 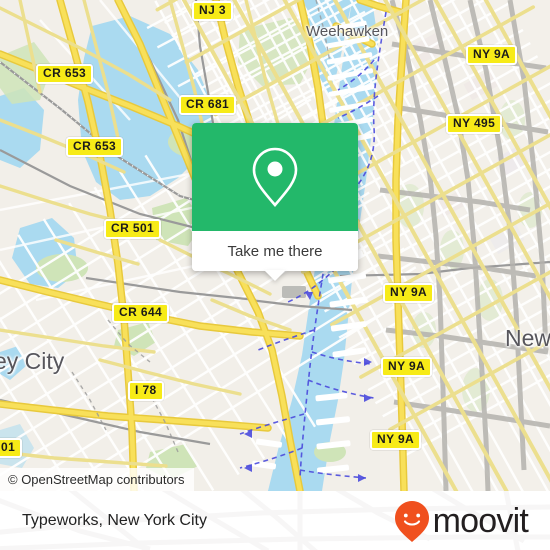 I want to click on moovit-brand: moovit, so click(x=460, y=521).